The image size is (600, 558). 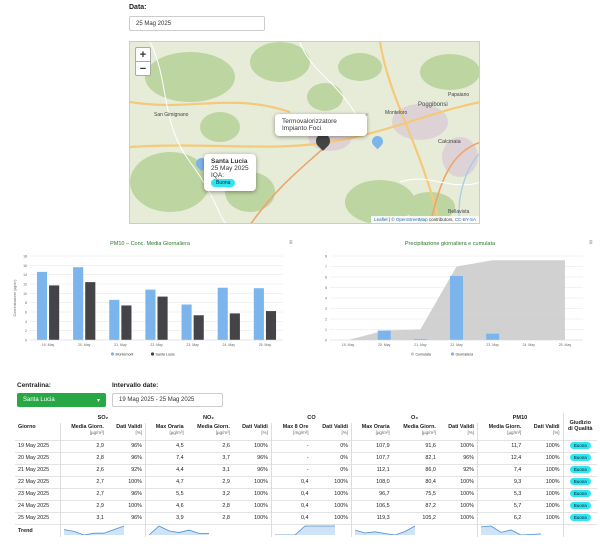 I want to click on y-tick-label: 6, so click(x=26, y=313).